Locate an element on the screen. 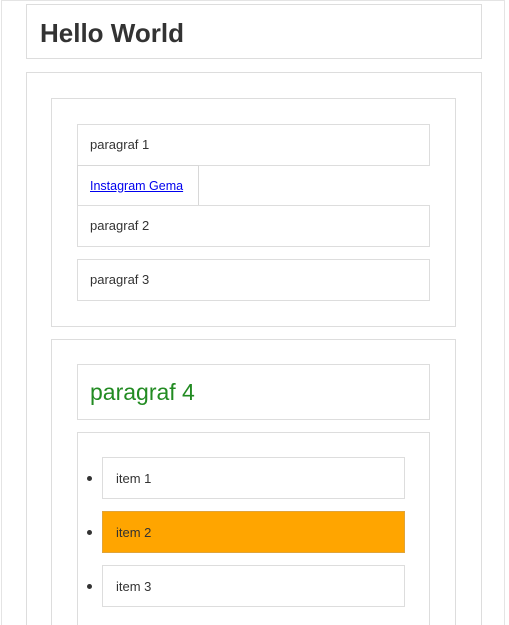 The height and width of the screenshot is (625, 509). list-item-2-highlighted: item 2 is located at coordinates (253, 532).